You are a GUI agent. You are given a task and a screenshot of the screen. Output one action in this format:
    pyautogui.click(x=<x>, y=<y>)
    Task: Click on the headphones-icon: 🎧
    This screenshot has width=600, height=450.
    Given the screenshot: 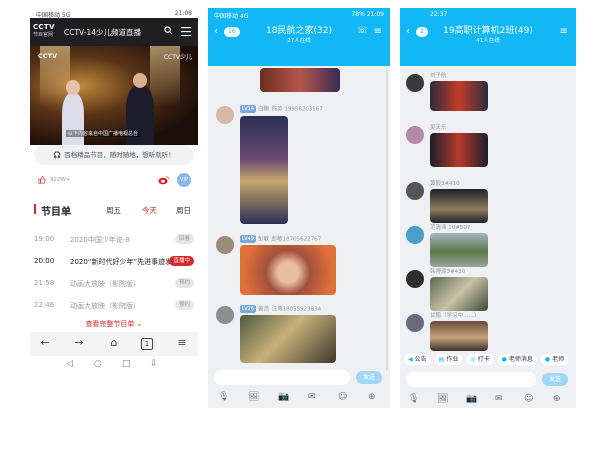 What is the action you would take?
    pyautogui.click(x=57, y=155)
    